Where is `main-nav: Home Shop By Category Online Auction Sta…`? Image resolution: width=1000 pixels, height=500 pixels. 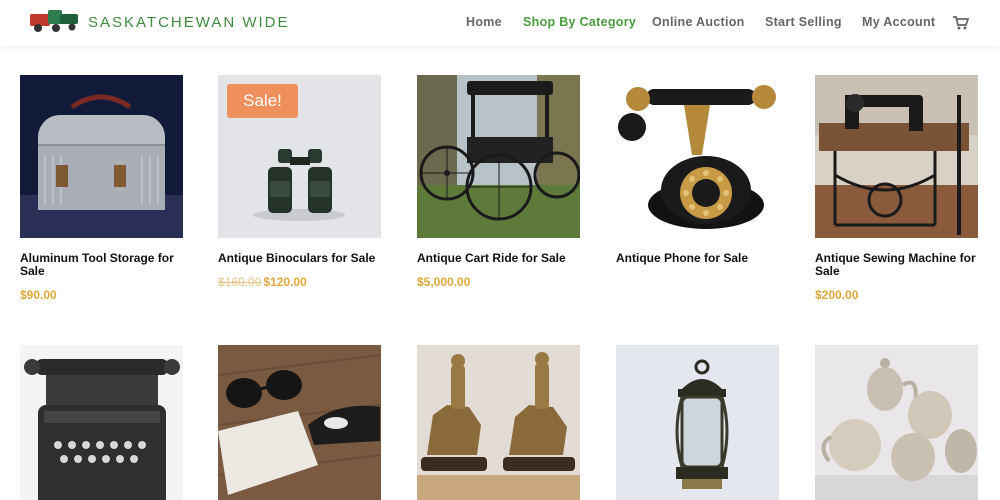 main-nav: Home Shop By Category Online Auction Sta… is located at coordinates (500, 23).